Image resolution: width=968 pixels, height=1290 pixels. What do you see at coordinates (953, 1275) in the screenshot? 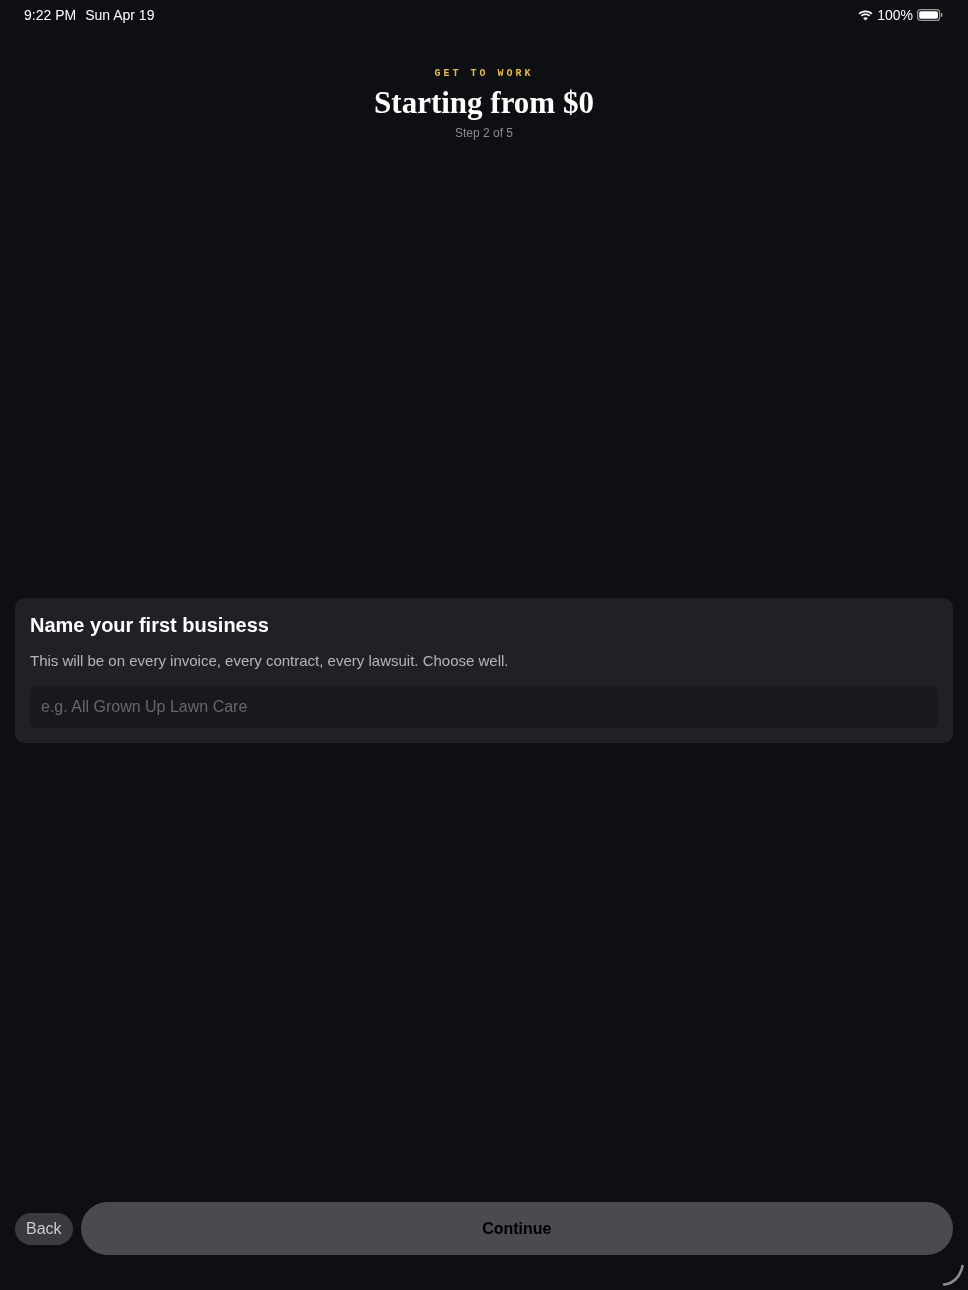
I see `corner-handle-icon` at bounding box center [953, 1275].